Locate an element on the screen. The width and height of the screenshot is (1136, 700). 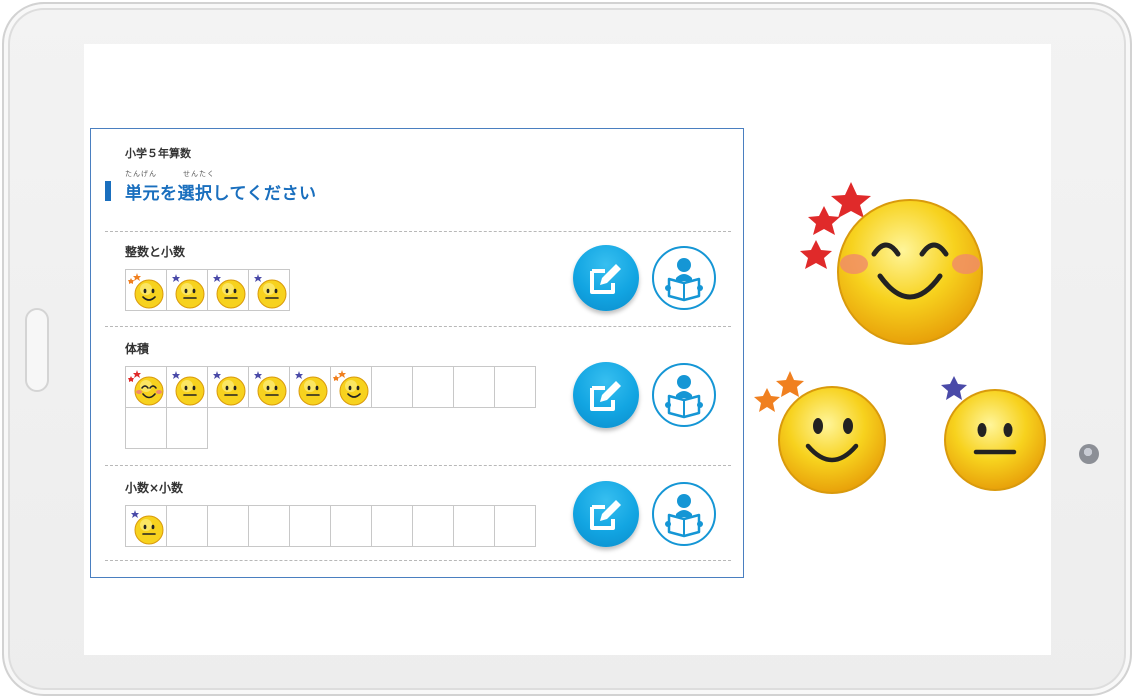
ruby-tangen: たんげん is located at coordinates (141, 174).